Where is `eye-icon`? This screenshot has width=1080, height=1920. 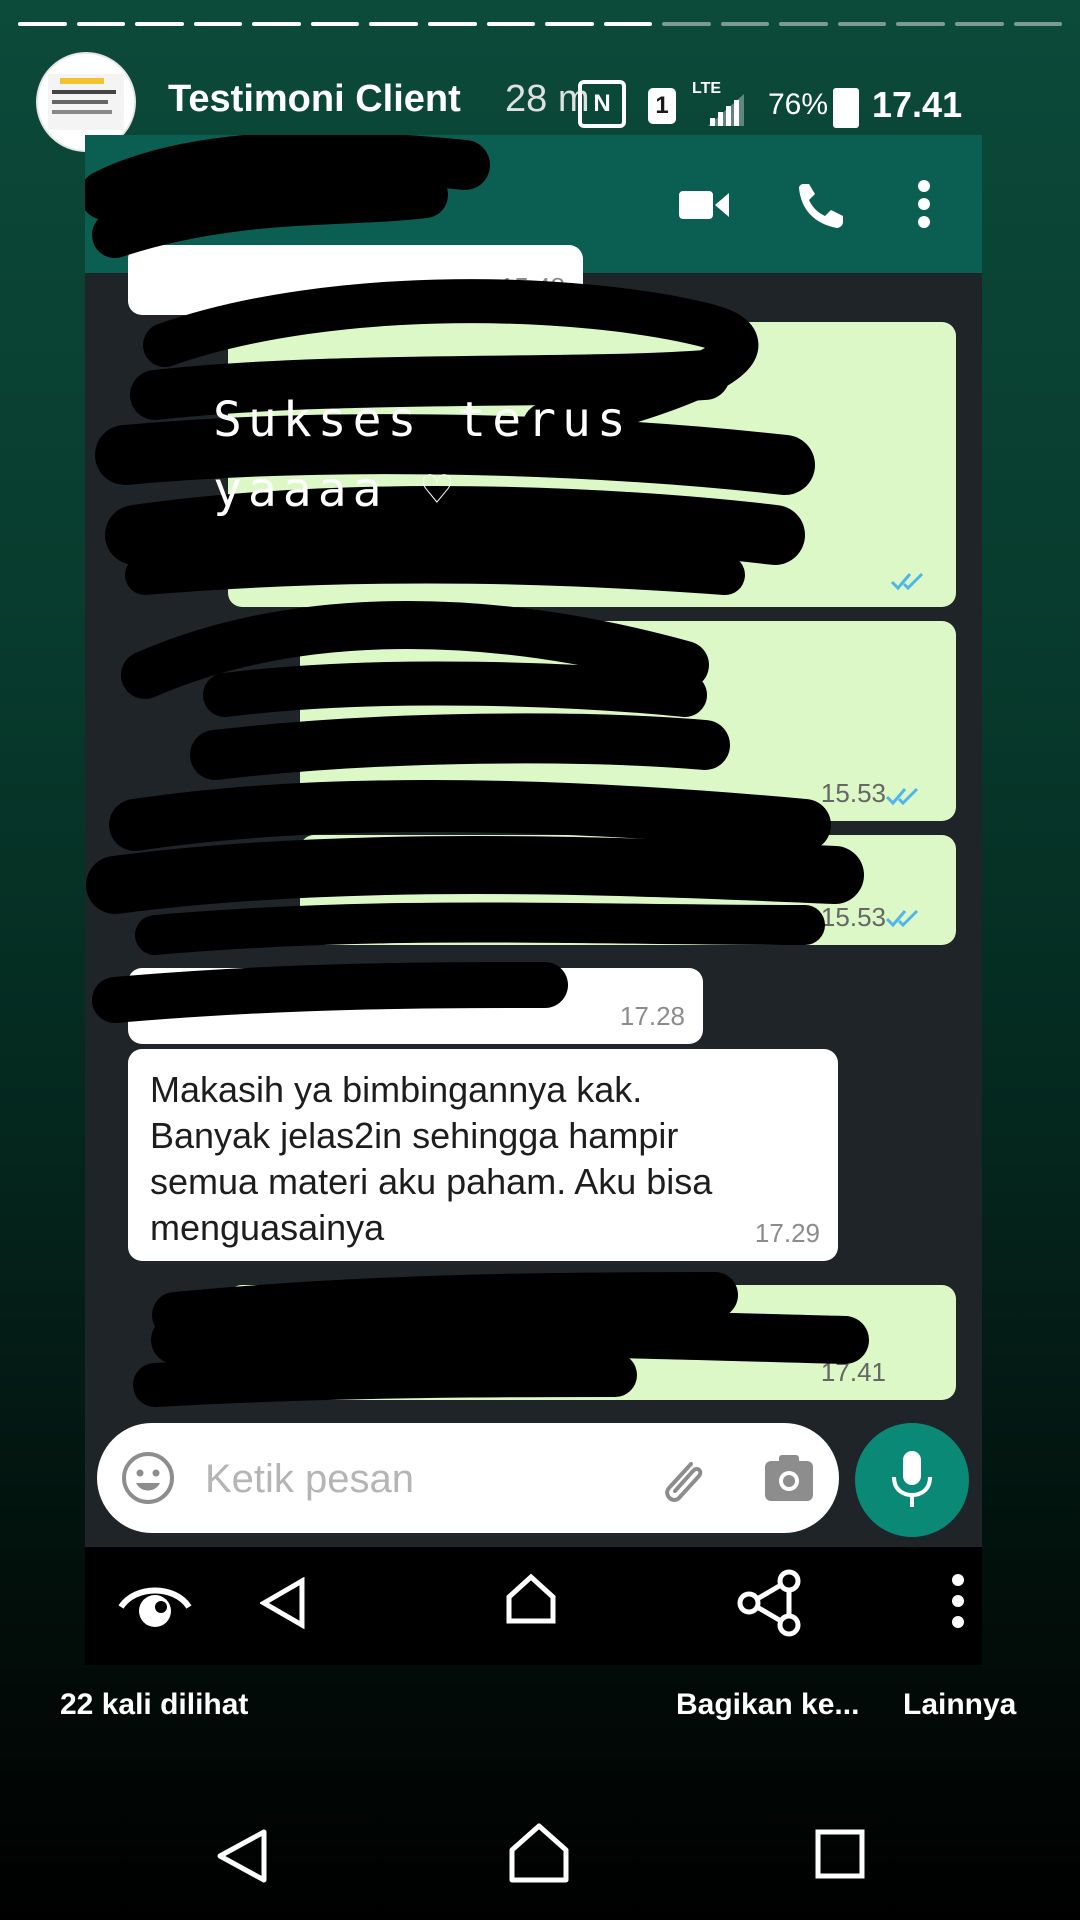 eye-icon is located at coordinates (155, 1607).